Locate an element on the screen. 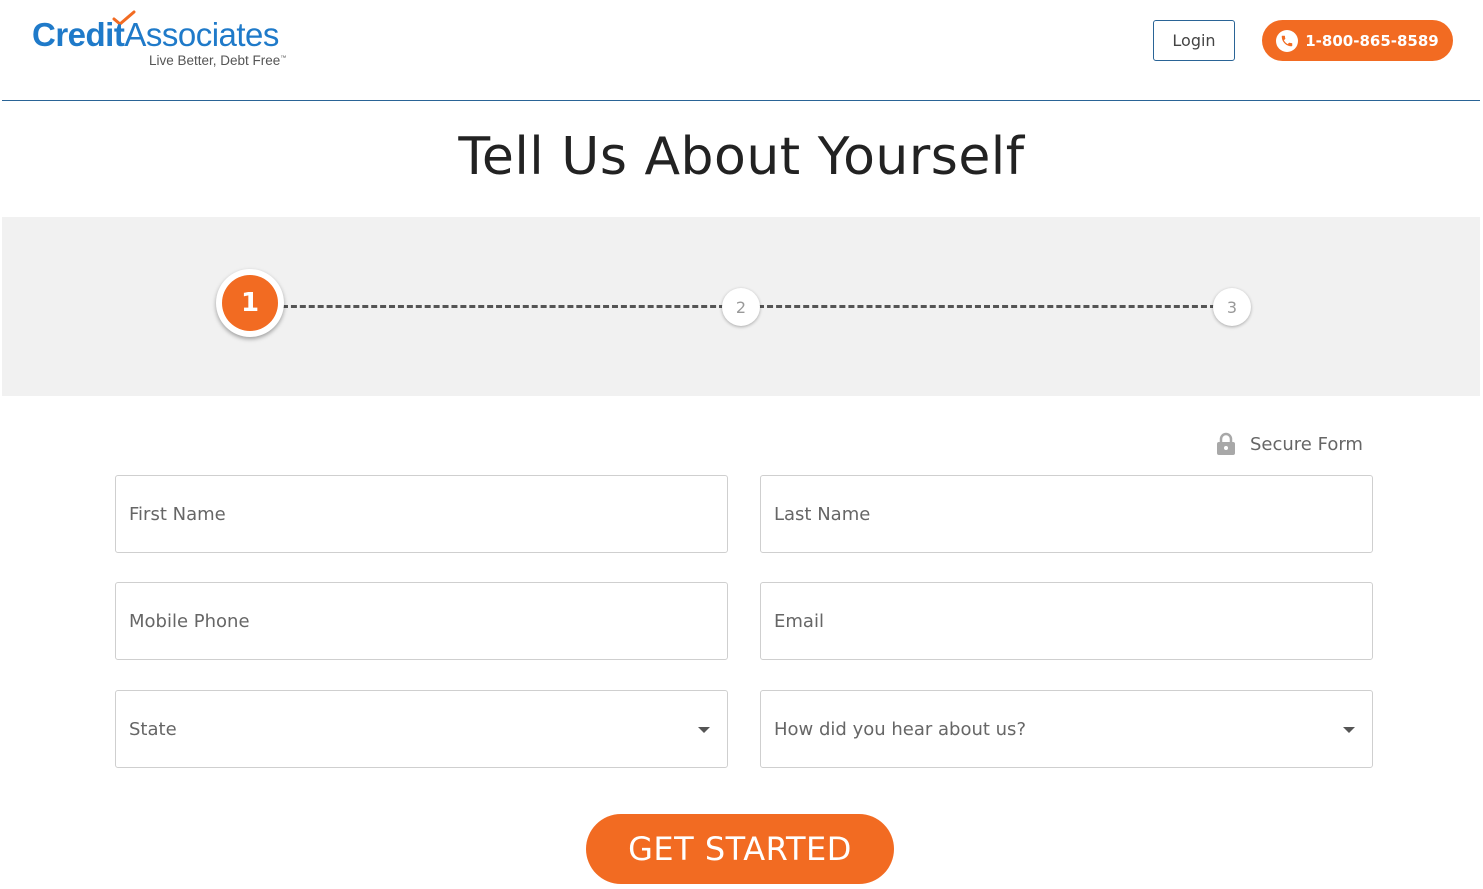 This screenshot has width=1483, height=889. step-2: 2 is located at coordinates (741, 307).